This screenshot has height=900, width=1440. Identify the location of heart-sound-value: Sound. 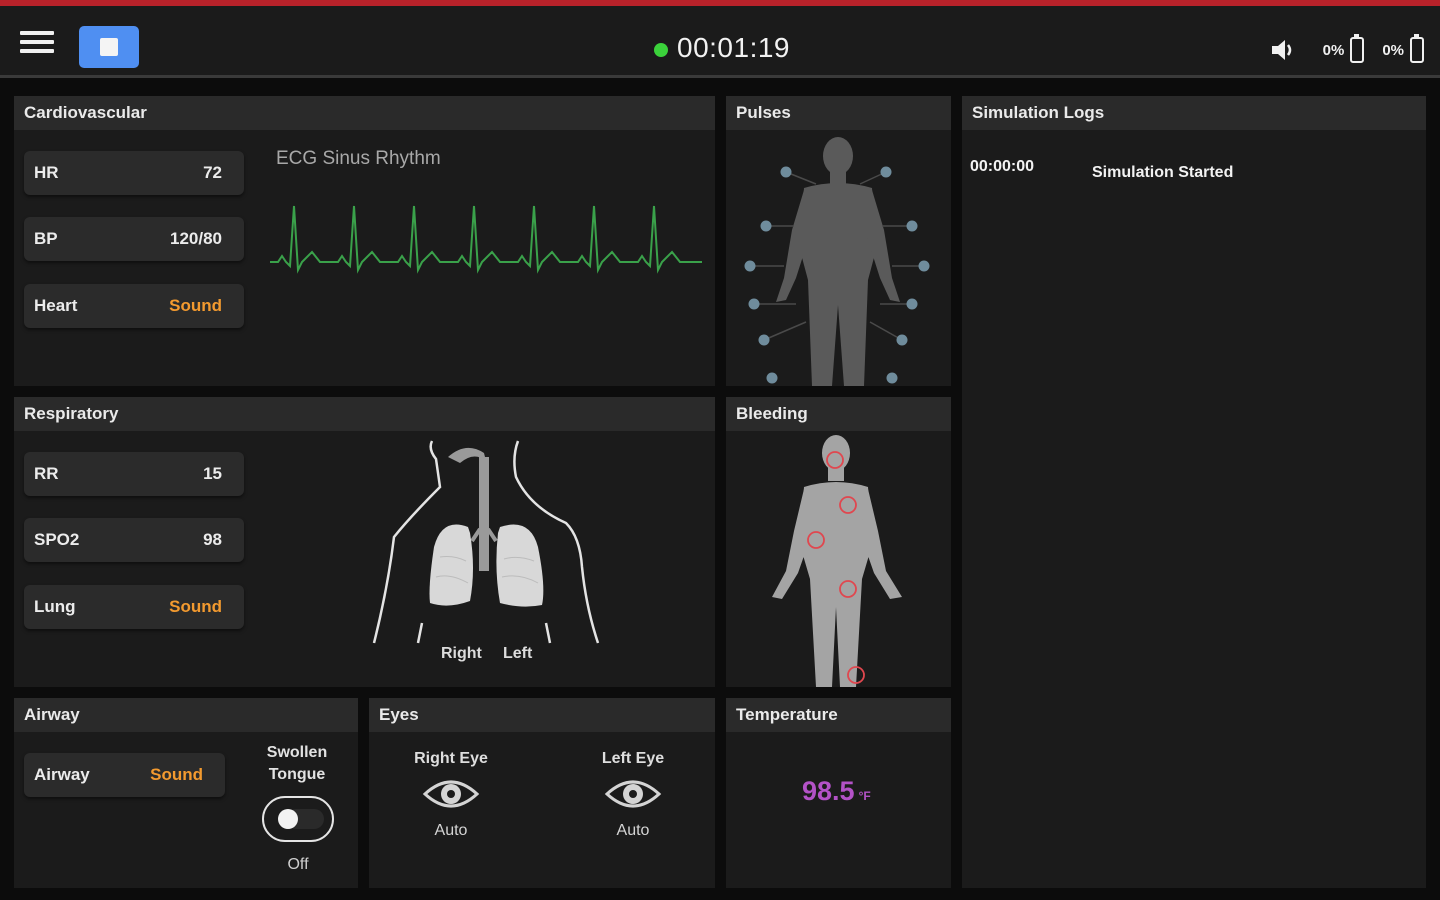
(195, 305).